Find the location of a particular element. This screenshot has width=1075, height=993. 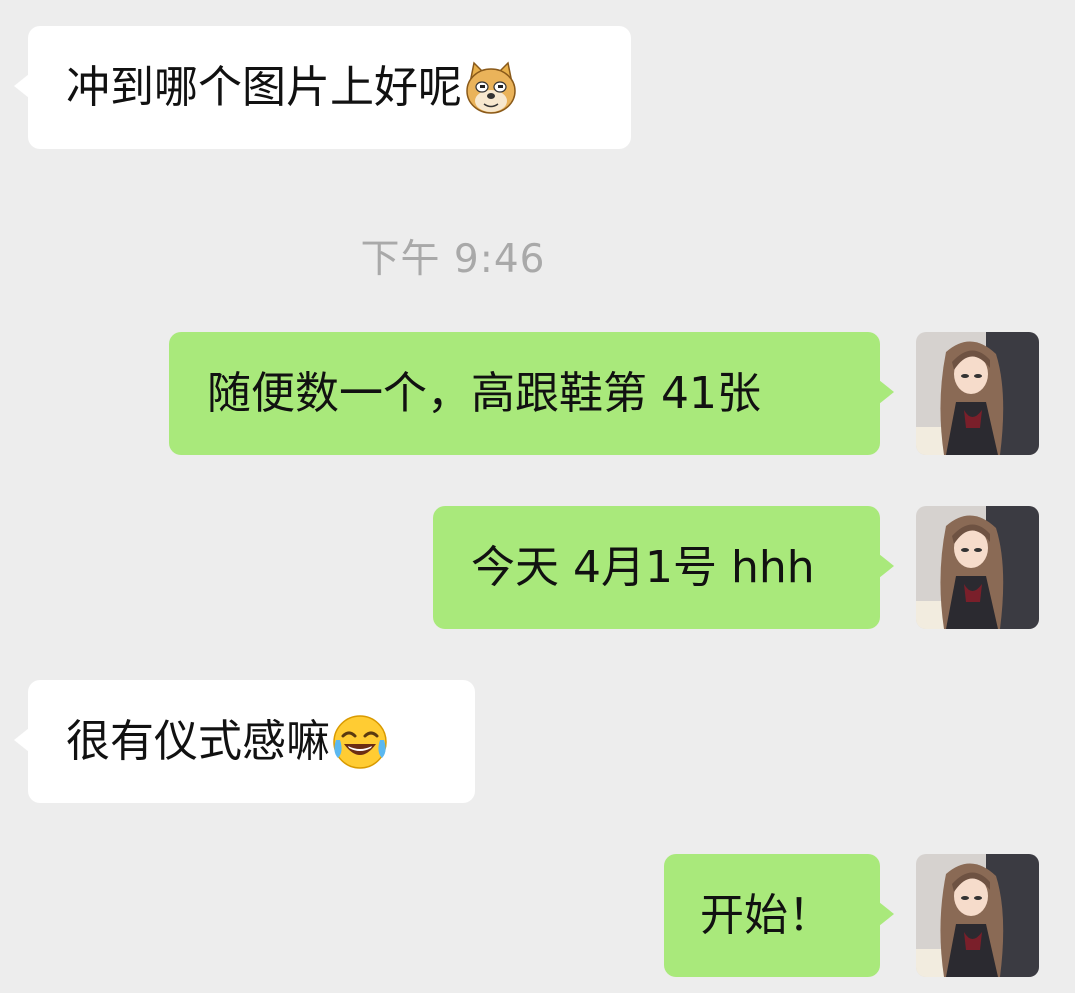

message-text: 今天 4月1号 hhh is located at coordinates (643, 567).